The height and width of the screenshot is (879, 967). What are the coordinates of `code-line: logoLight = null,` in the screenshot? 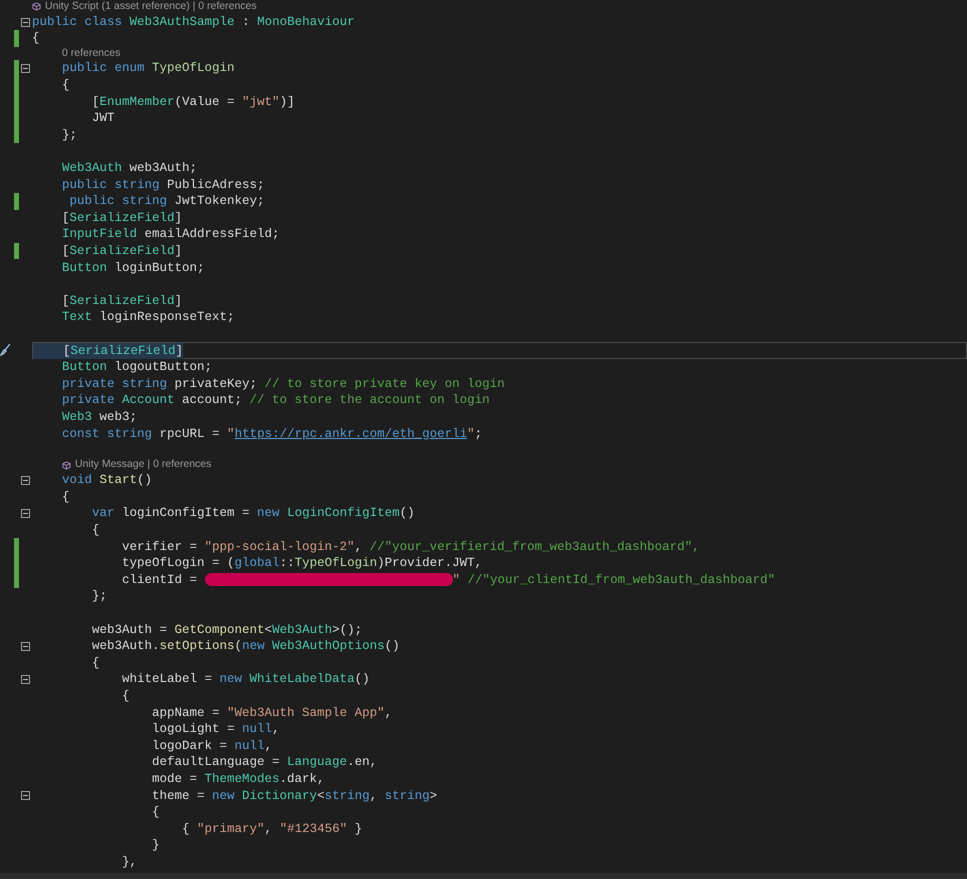 It's located at (215, 729).